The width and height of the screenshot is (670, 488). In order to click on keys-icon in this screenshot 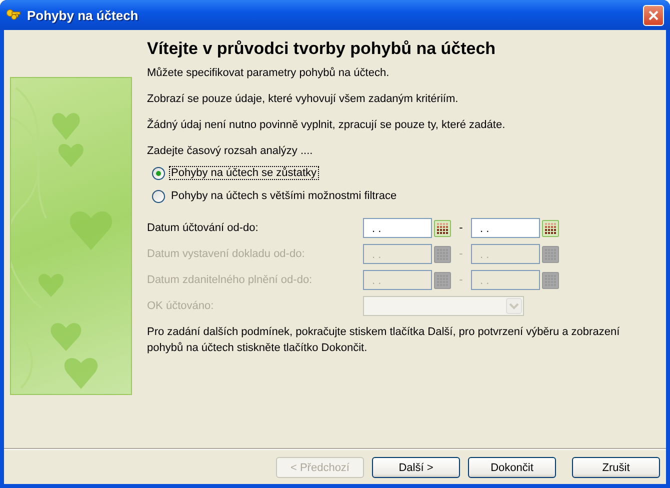, I will do `click(14, 15)`.